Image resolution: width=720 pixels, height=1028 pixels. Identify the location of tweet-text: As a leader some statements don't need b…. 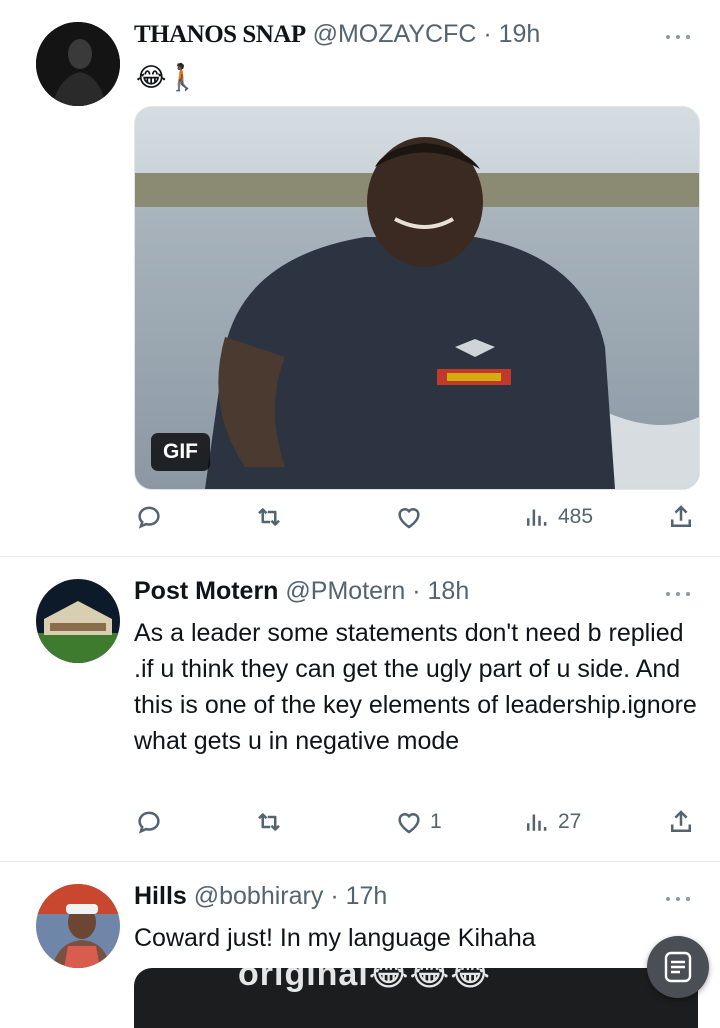
(415, 687).